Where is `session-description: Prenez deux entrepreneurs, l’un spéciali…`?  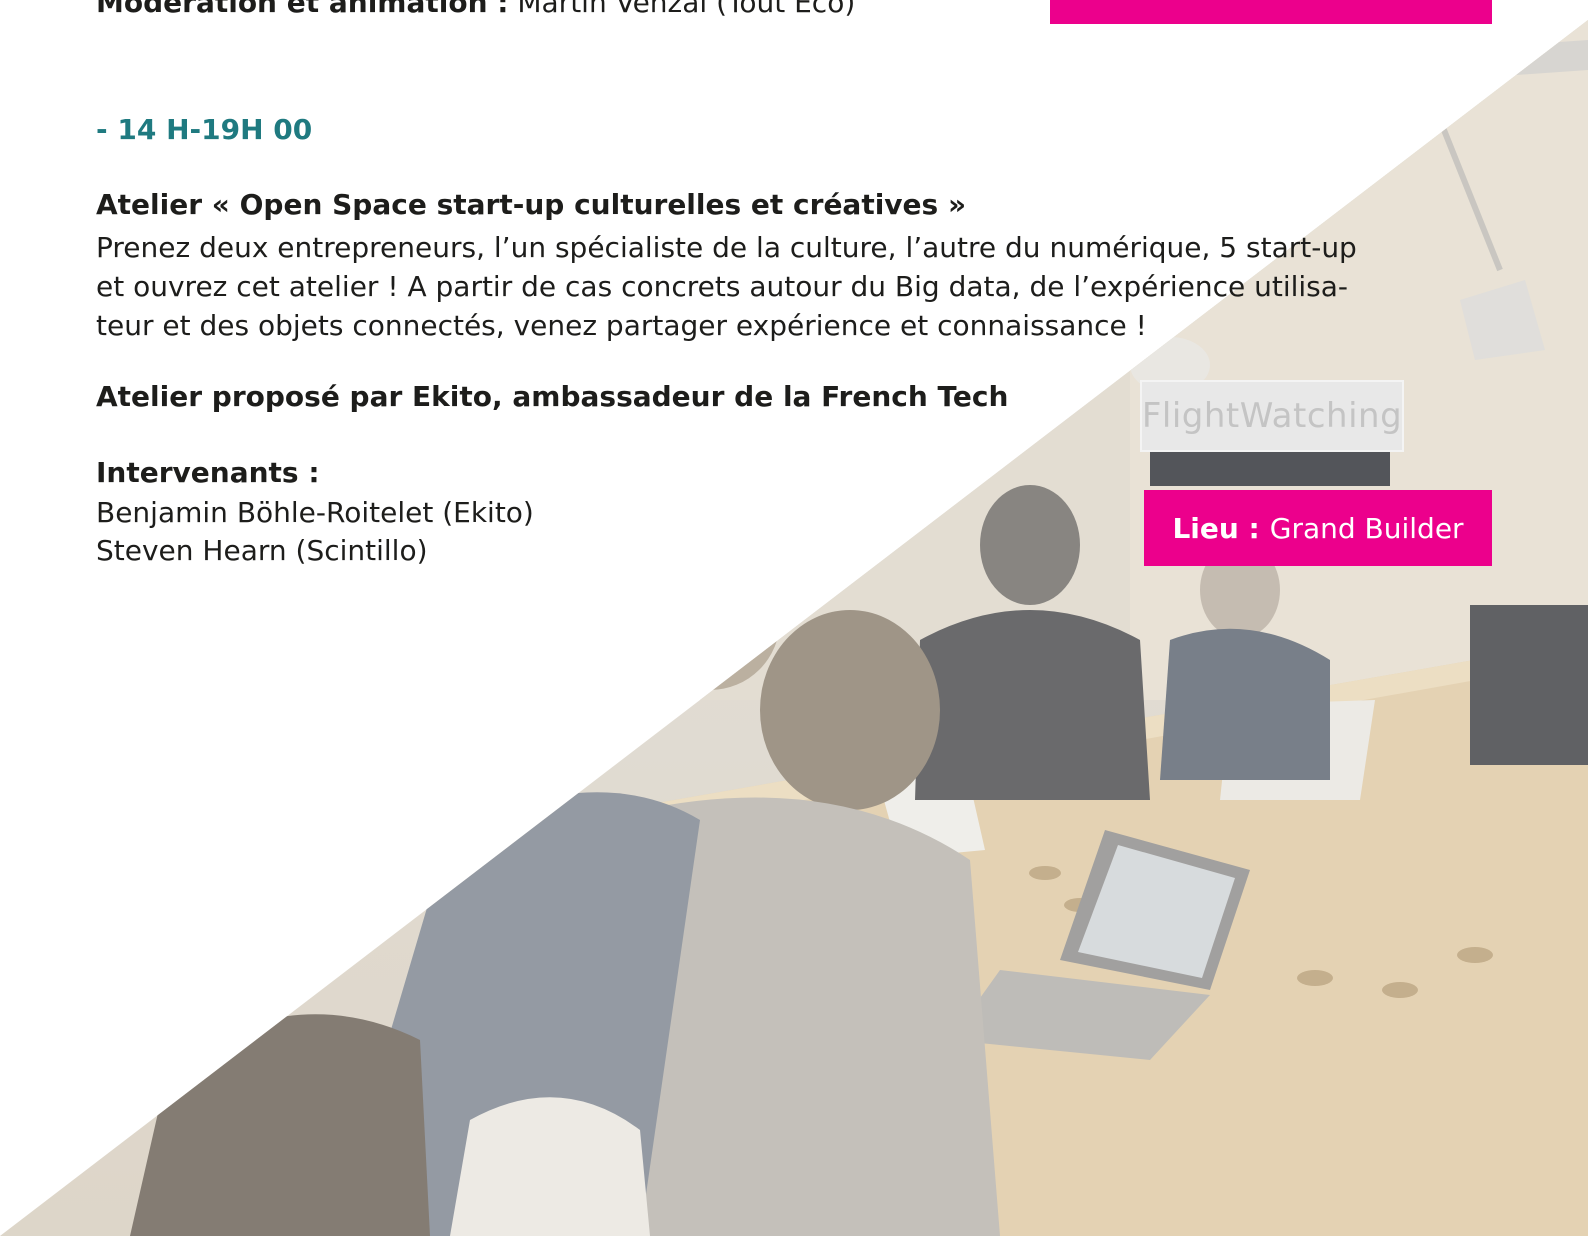 session-description: Prenez deux entrepreneurs, l’un spéciali… is located at coordinates (796, 286).